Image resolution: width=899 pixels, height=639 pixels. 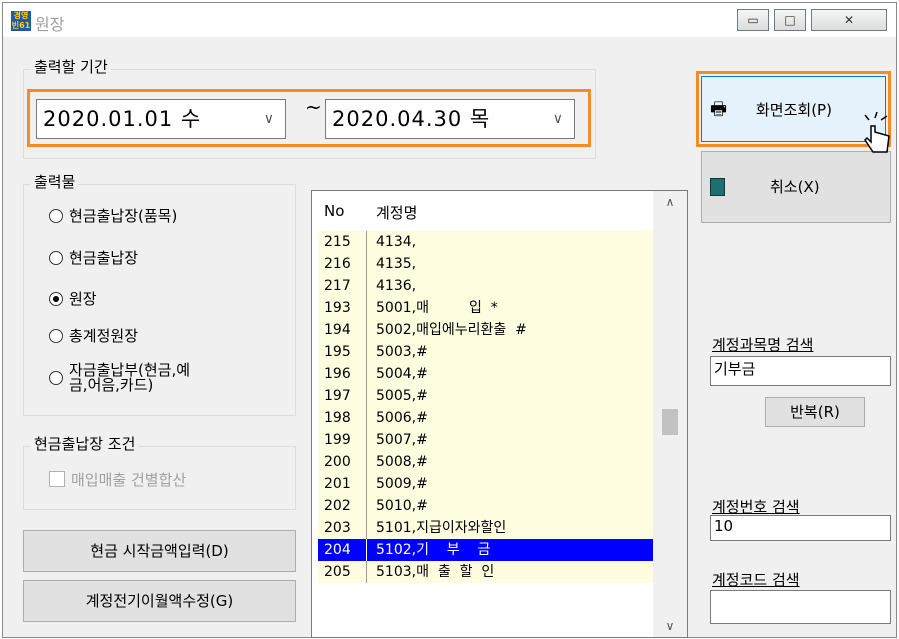 I want to click on end-date-value: 2020.04.30 목, so click(x=411, y=119).